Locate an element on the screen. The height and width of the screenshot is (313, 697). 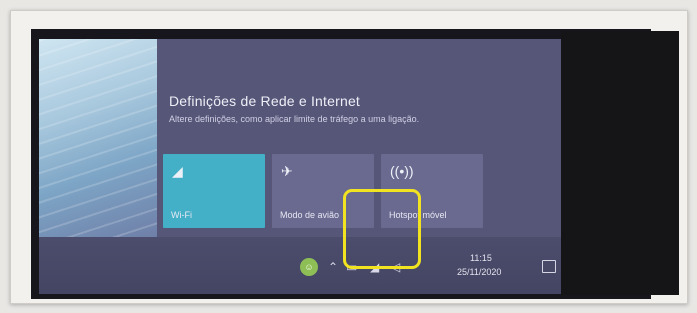
tile-wifi-label: Wi-Fi is located at coordinates (181, 215).